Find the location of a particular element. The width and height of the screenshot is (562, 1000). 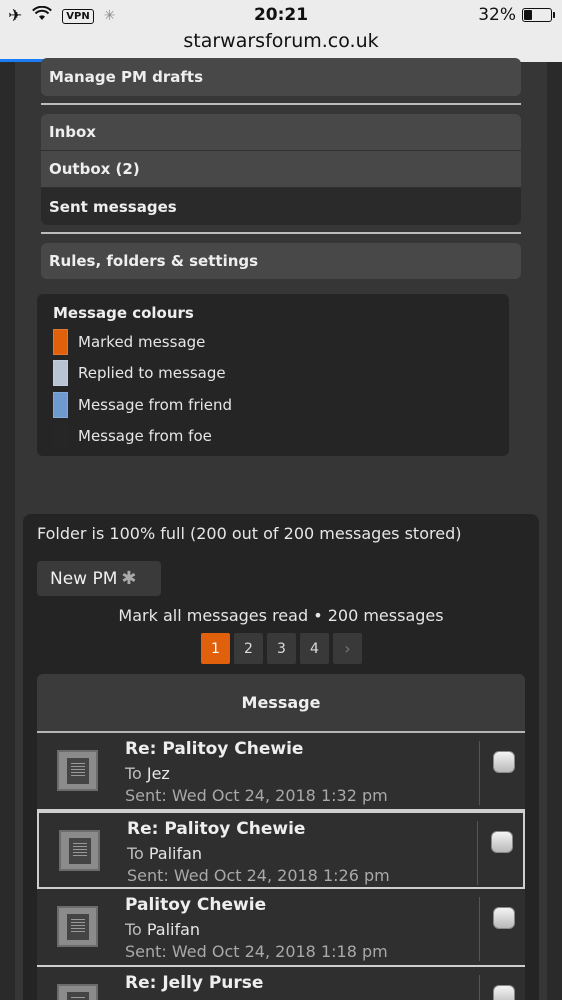

inbox-label: Inbox is located at coordinates (72, 132).